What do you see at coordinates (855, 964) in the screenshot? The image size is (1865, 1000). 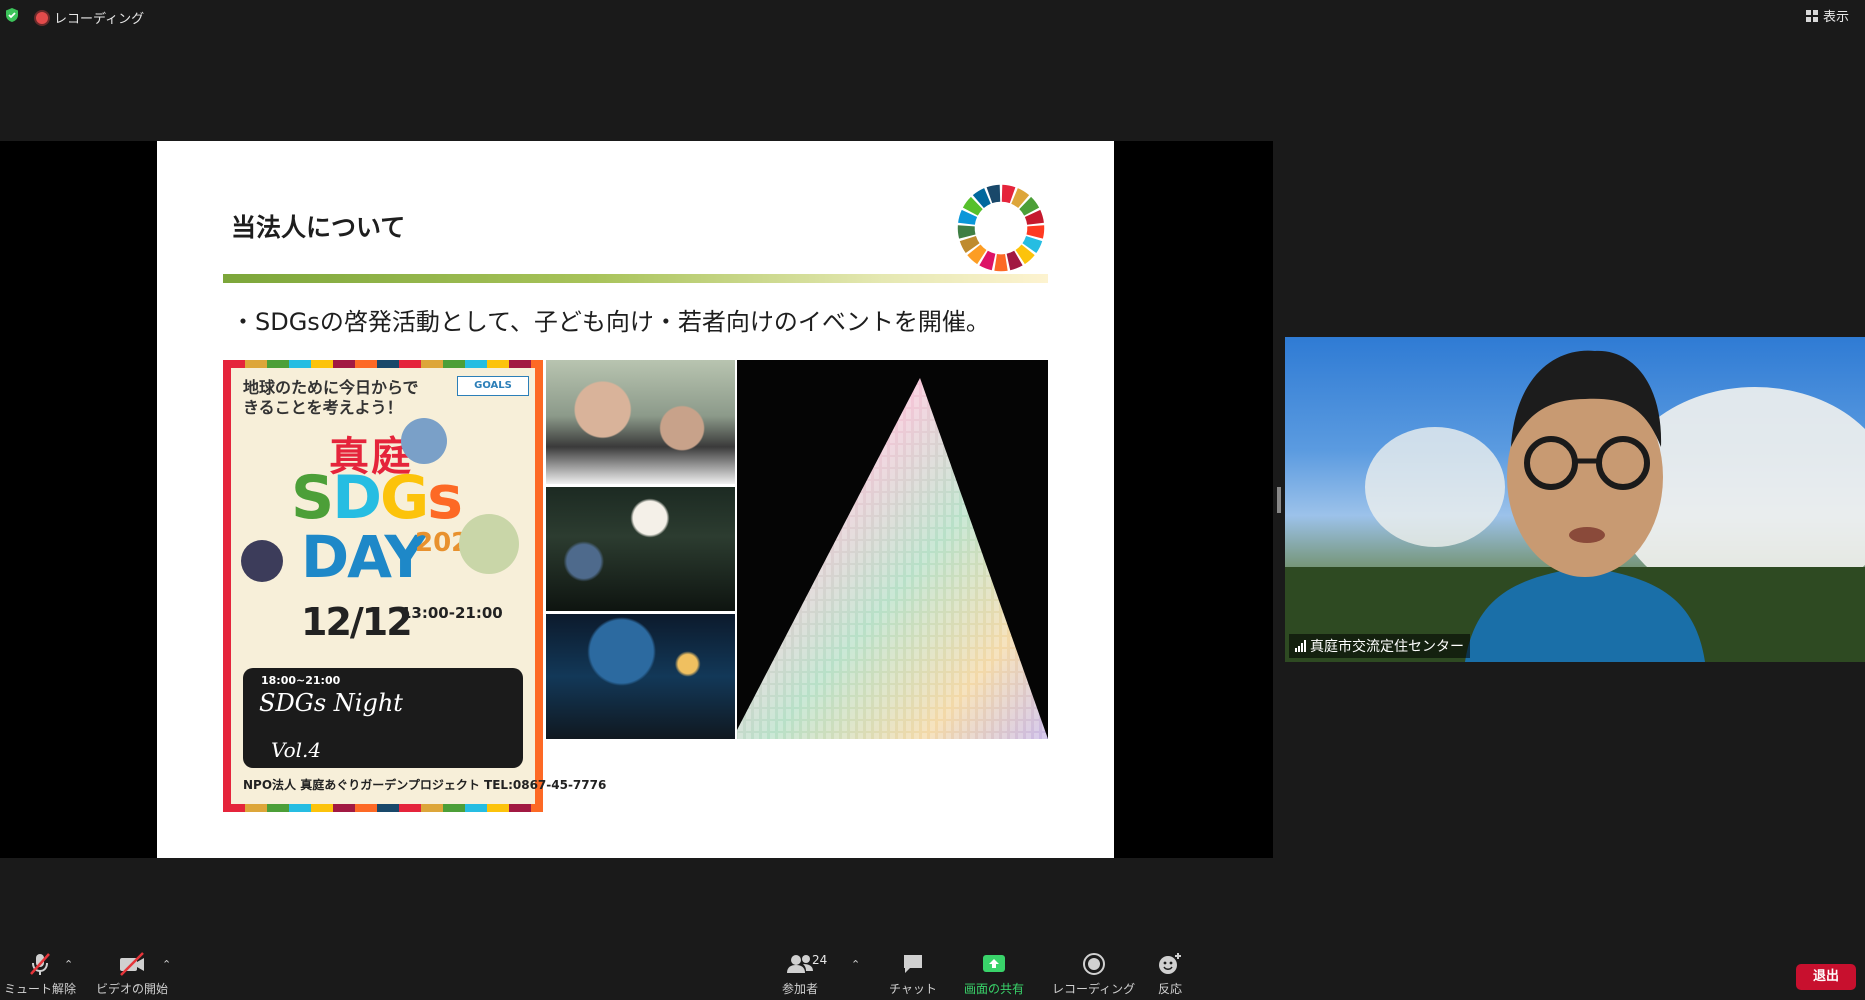 I see `participants-options-chevron-icon: ⌃` at bounding box center [855, 964].